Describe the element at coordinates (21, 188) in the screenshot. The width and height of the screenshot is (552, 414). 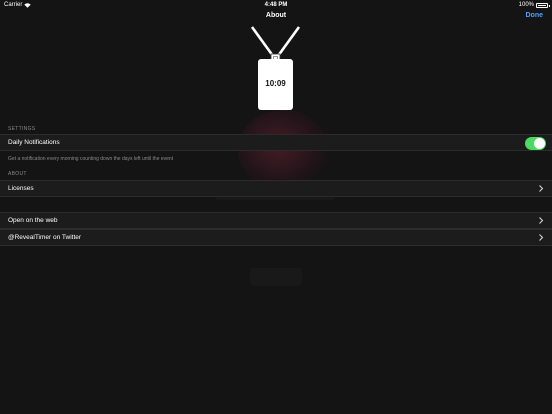
I see `licenses-label: Licenses` at that location.